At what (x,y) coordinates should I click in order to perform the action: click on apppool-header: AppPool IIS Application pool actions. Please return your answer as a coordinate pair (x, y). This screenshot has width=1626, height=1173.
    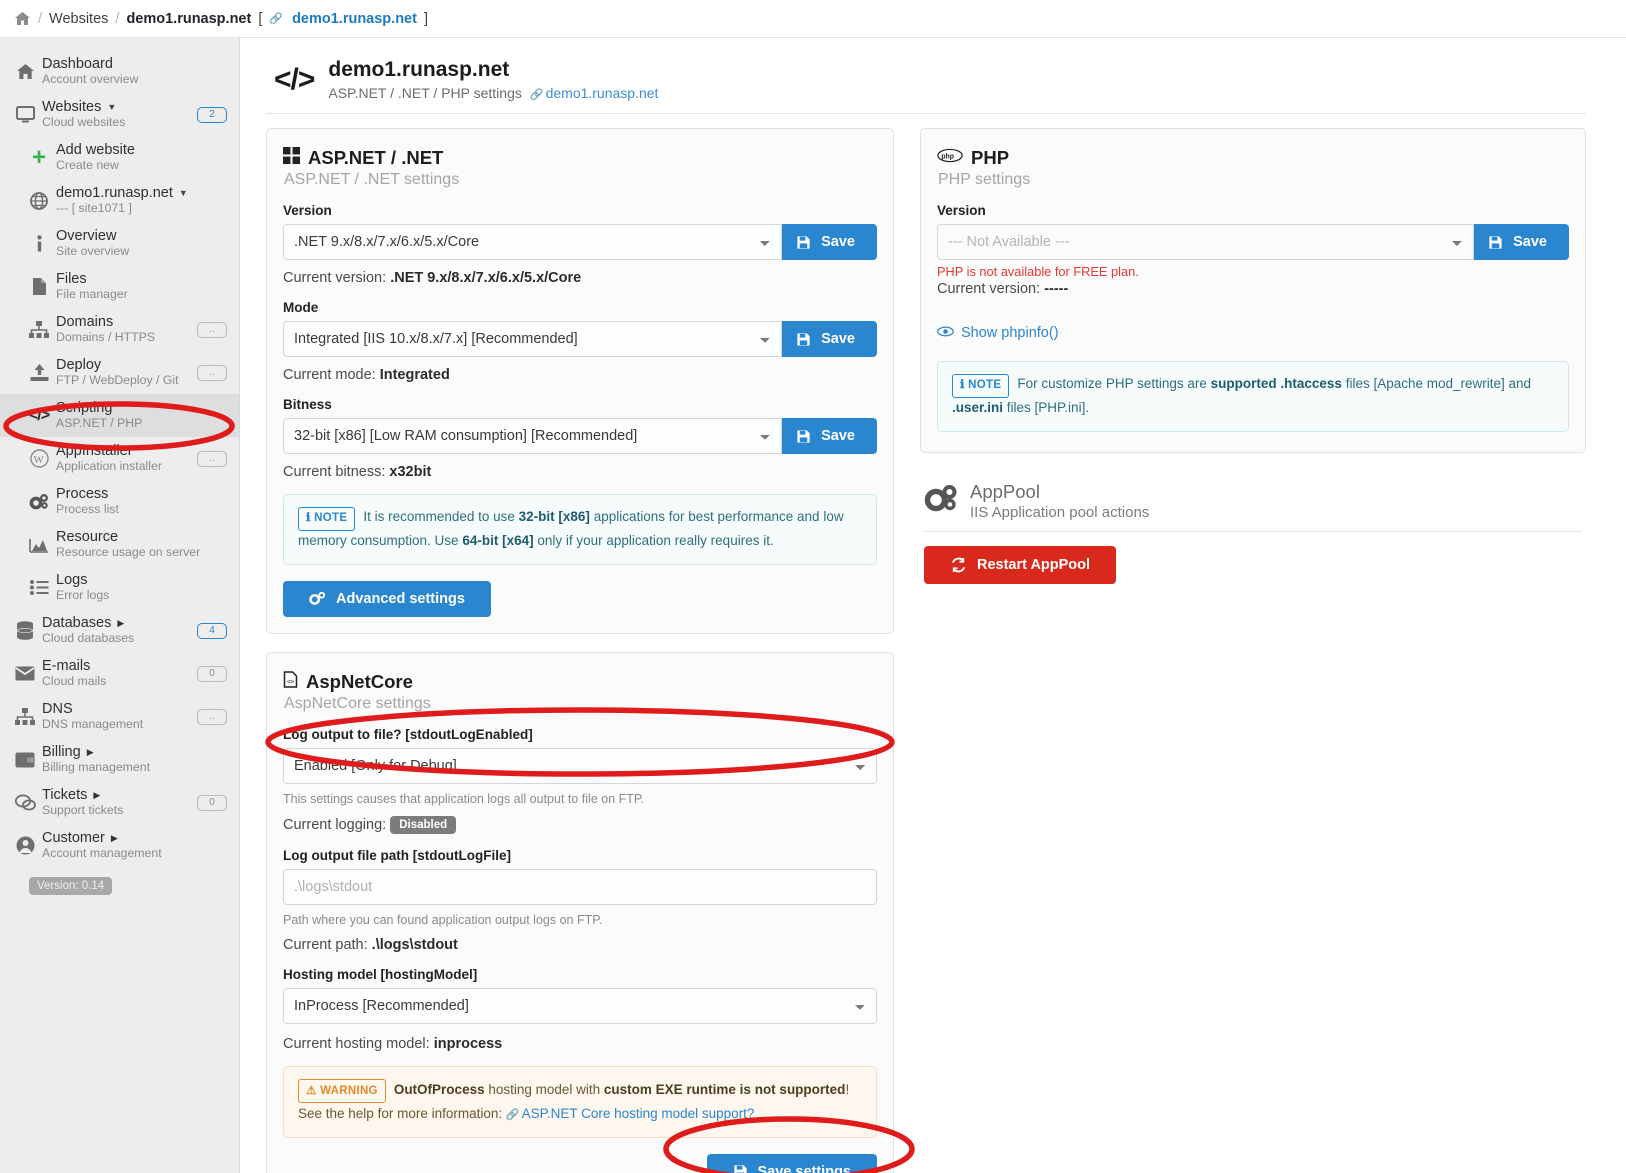
    Looking at the image, I should click on (1253, 501).